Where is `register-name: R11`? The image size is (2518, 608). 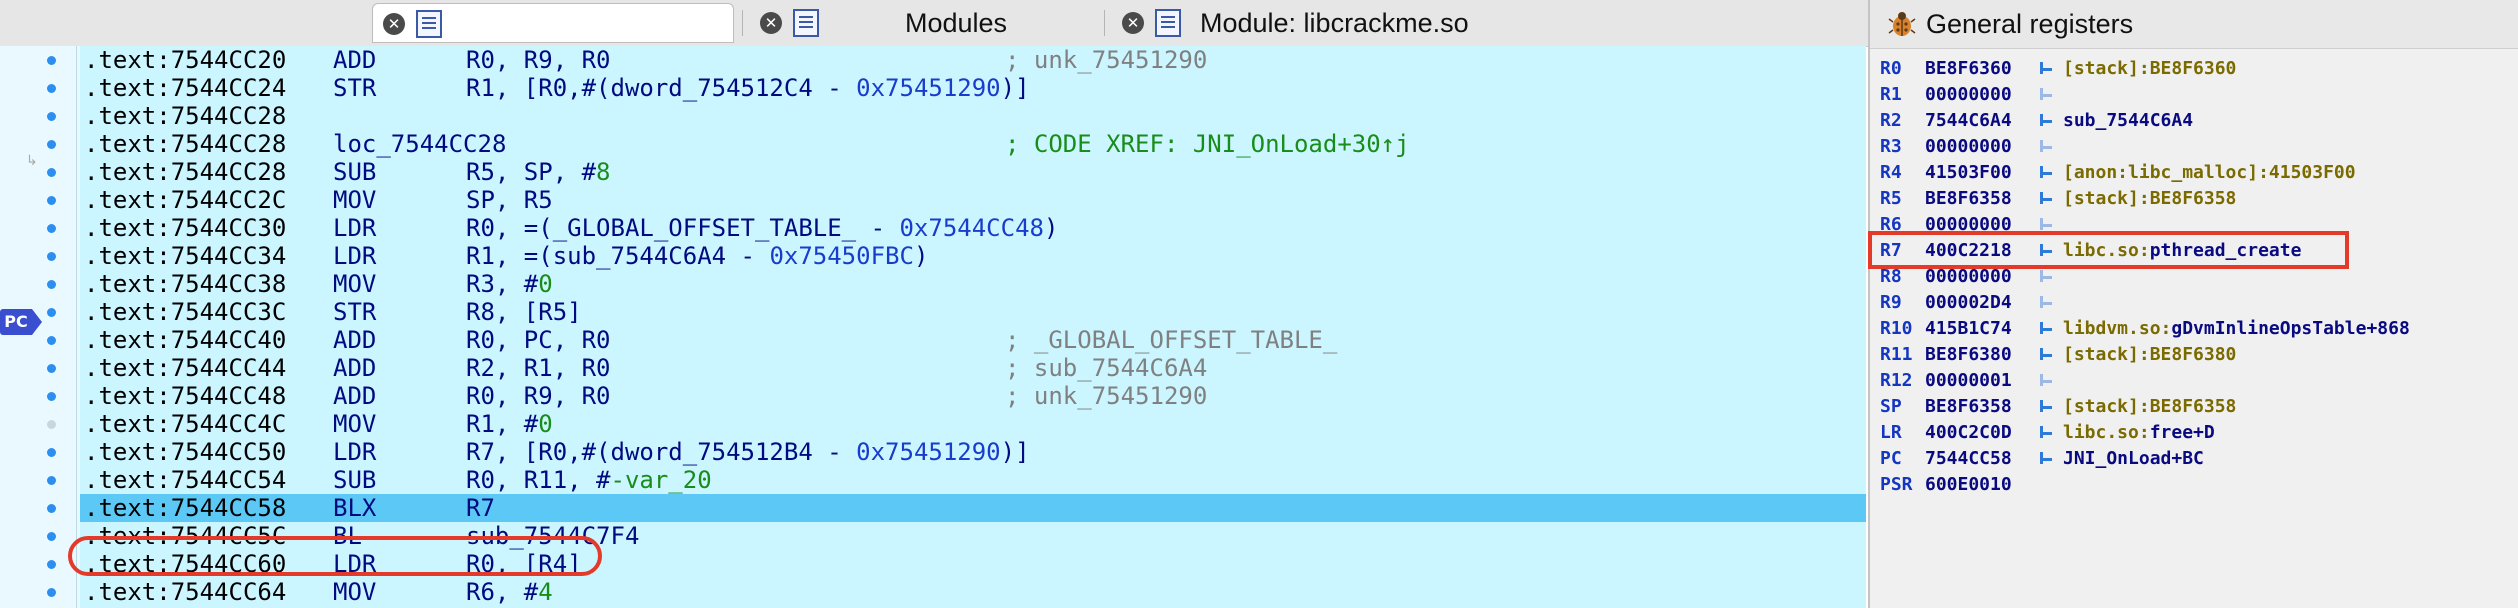
register-name: R11 is located at coordinates (1896, 354).